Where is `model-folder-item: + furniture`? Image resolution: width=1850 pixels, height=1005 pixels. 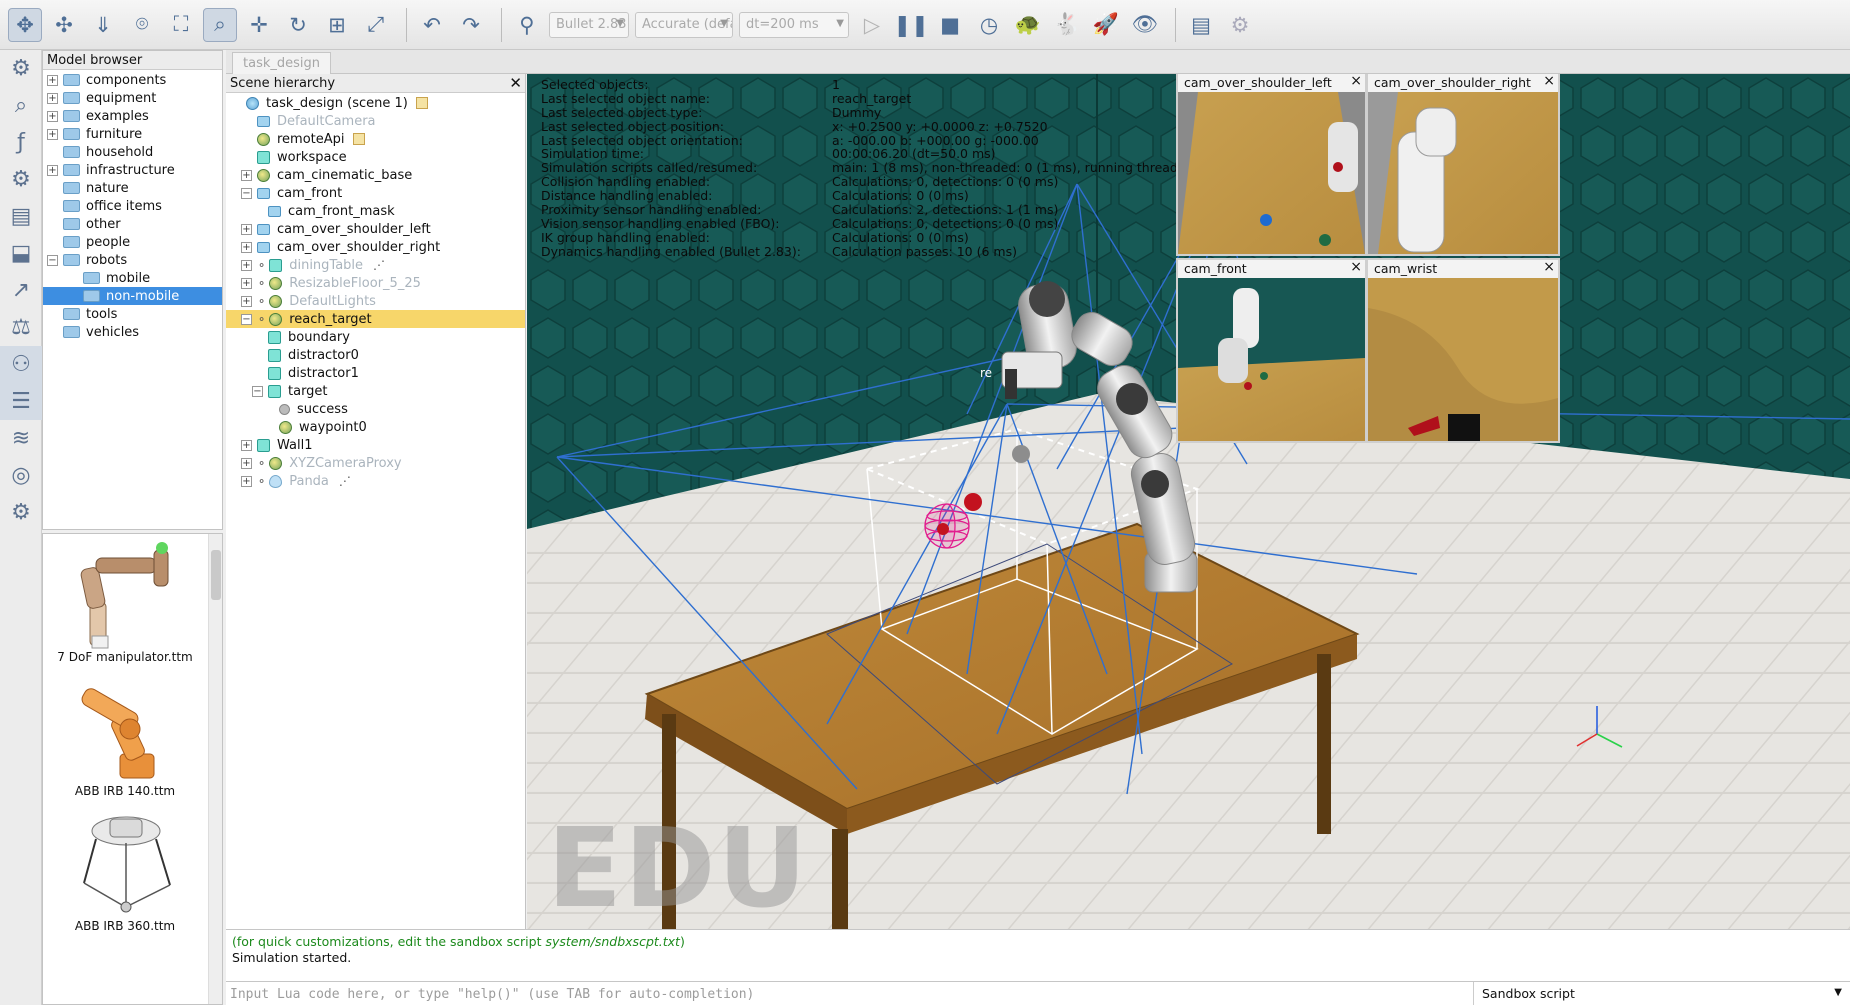 model-folder-item: + furniture is located at coordinates (132, 134).